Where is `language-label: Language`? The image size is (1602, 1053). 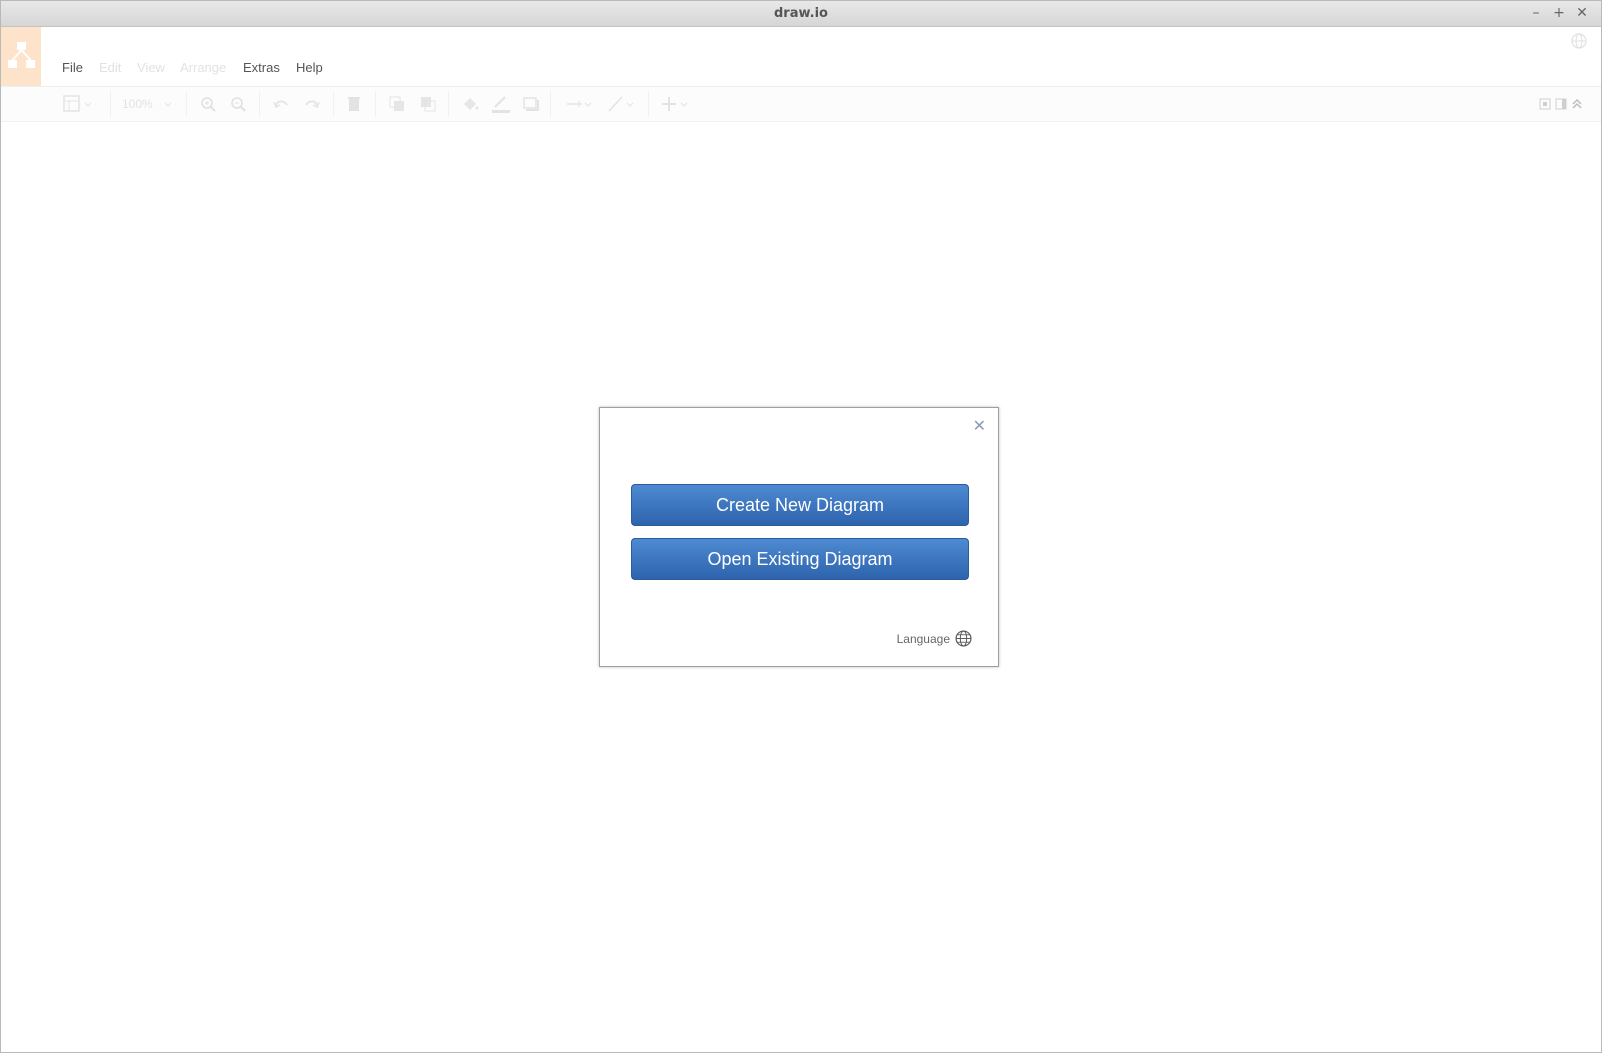
language-label: Language is located at coordinates (923, 638).